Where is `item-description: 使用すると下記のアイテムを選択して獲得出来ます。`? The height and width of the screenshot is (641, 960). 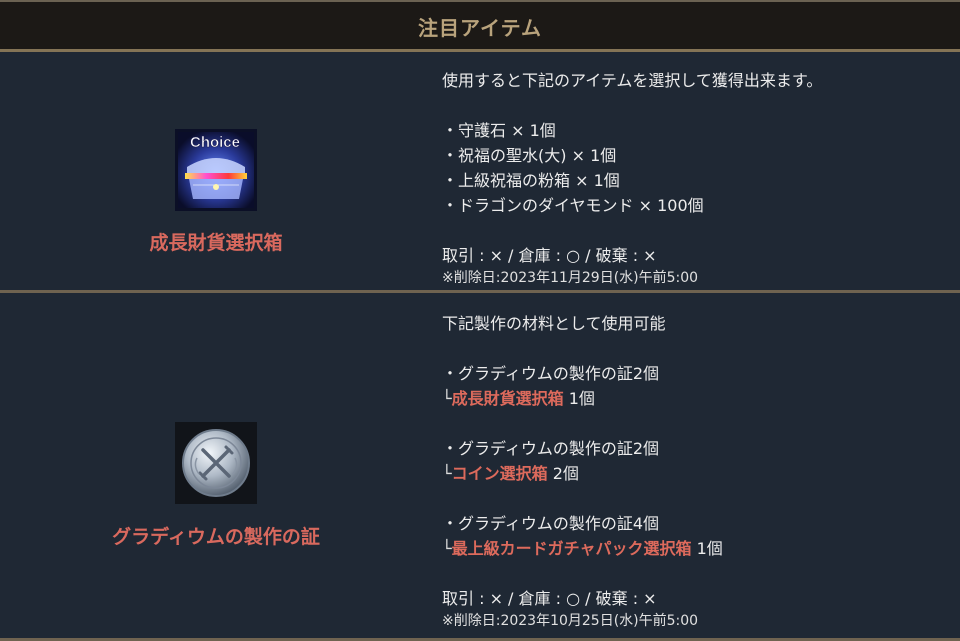
item-description: 使用すると下記のアイテムを選択して獲得出来ます。 is located at coordinates (632, 80).